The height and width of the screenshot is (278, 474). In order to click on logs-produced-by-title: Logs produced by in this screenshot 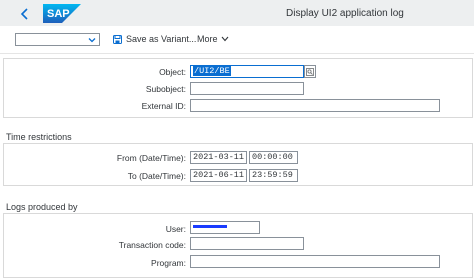, I will do `click(42, 207)`.